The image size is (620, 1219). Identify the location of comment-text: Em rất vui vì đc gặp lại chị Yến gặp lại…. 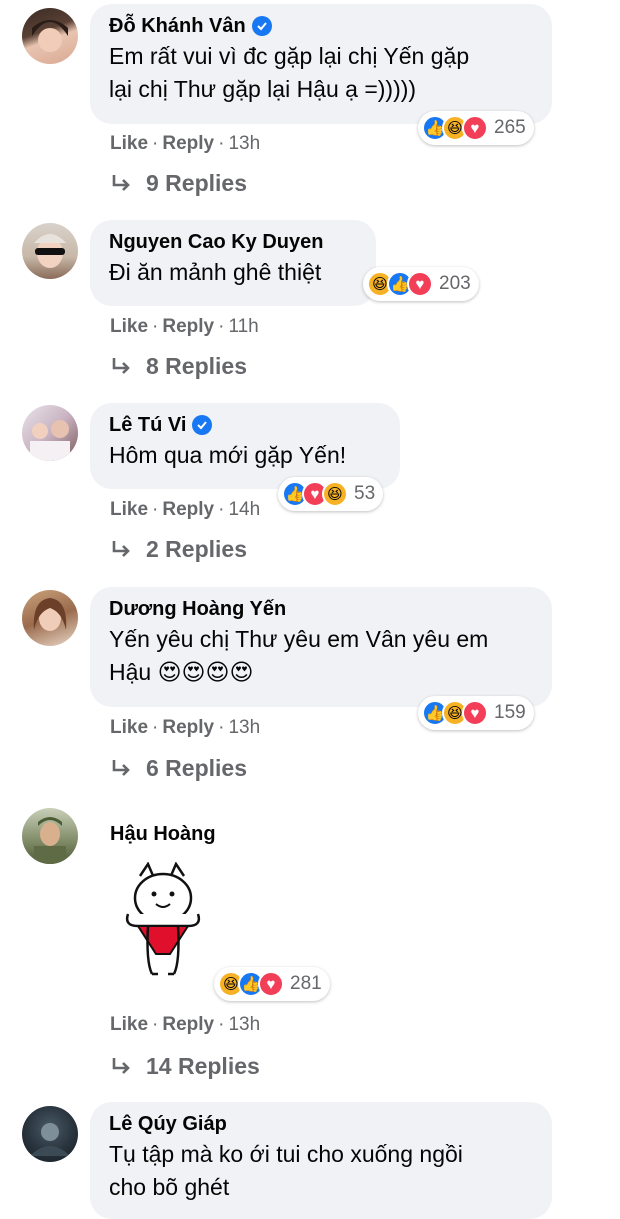
(321, 73).